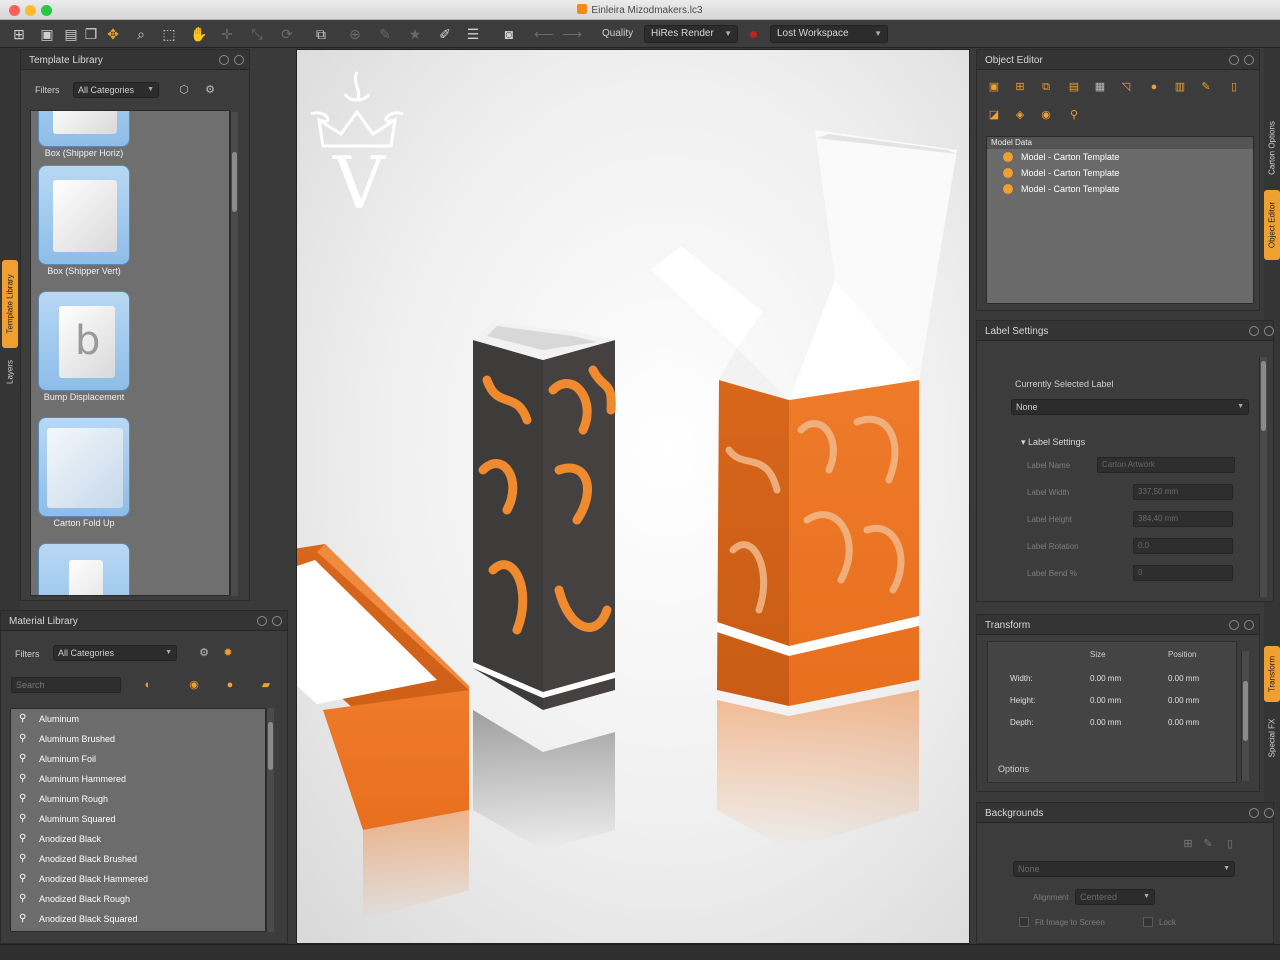 The image size is (1280, 960). I want to click on material-ball-icon: ●, so click(230, 685).